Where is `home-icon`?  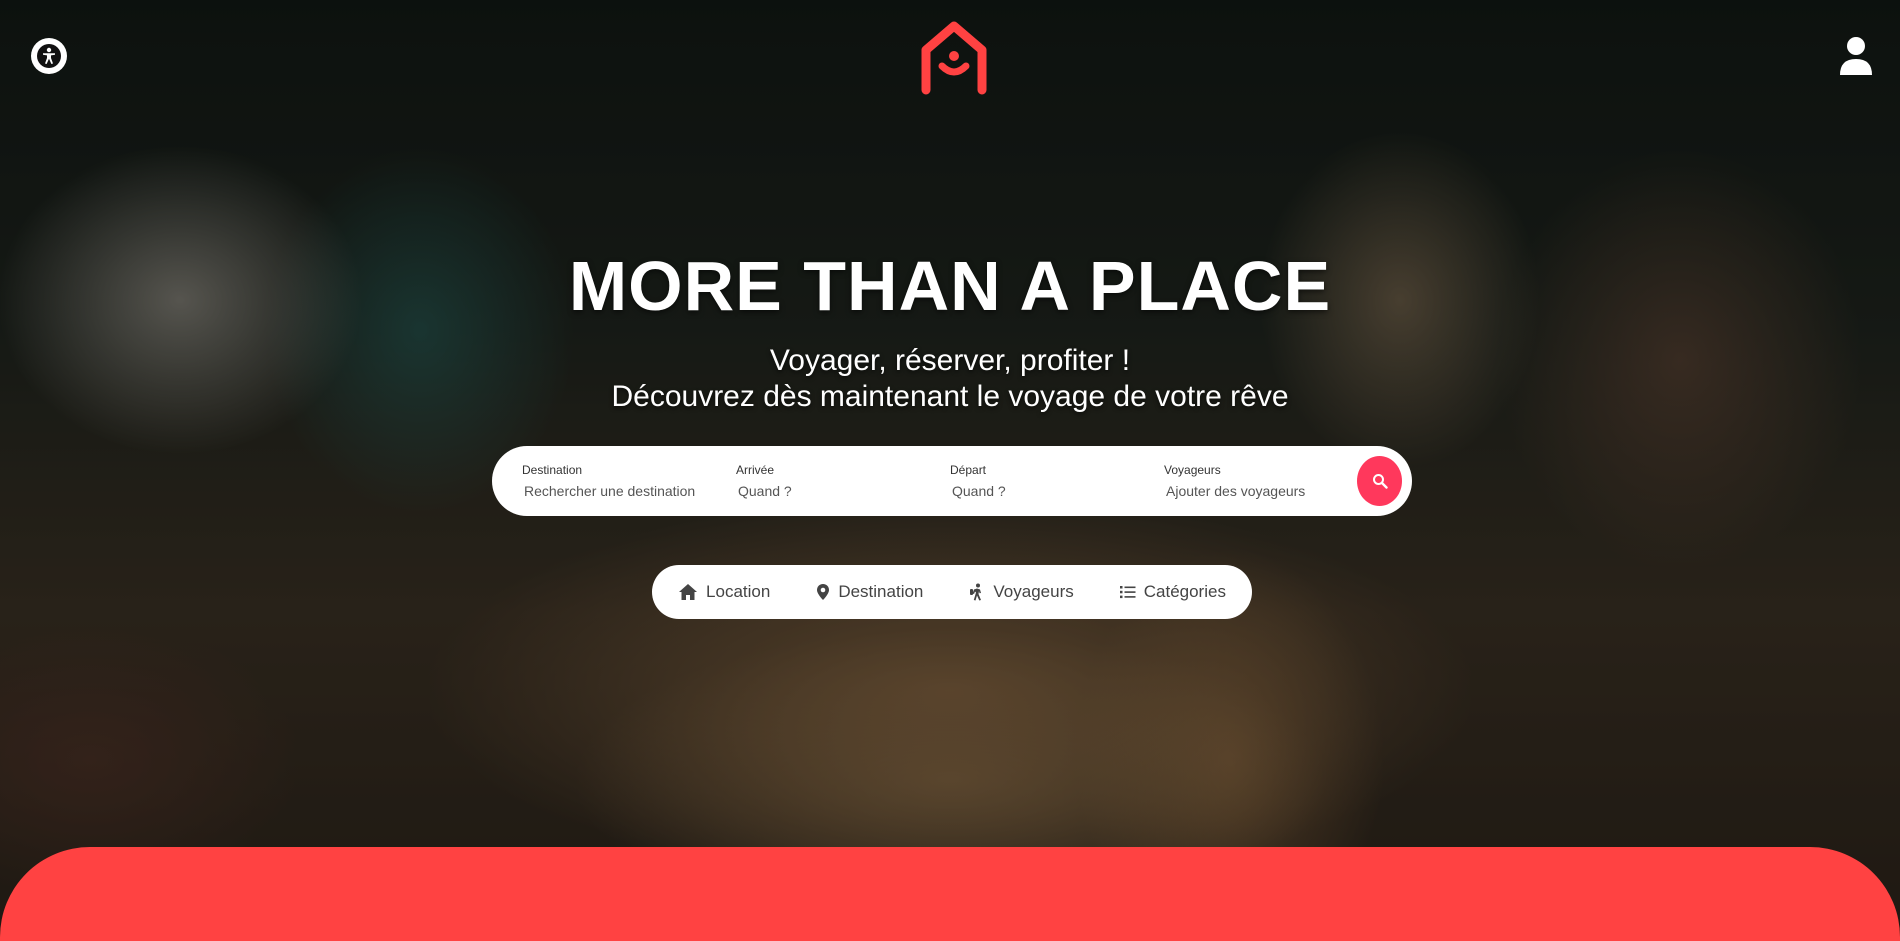 home-icon is located at coordinates (688, 592).